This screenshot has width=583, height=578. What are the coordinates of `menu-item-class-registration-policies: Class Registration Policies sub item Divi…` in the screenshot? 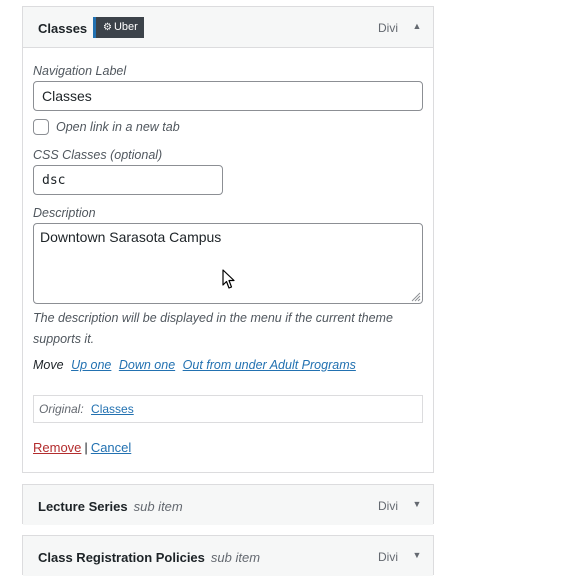 It's located at (228, 555).